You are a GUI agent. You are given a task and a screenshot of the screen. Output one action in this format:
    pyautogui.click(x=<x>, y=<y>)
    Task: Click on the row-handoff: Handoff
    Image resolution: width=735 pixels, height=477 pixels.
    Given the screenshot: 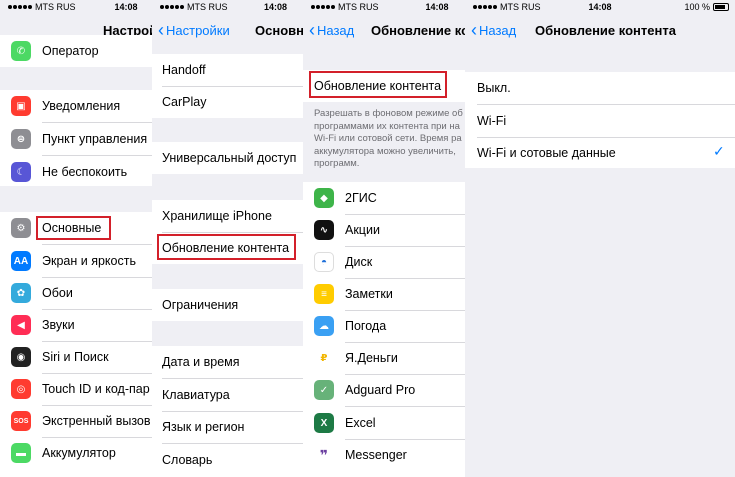 What is the action you would take?
    pyautogui.click(x=227, y=70)
    